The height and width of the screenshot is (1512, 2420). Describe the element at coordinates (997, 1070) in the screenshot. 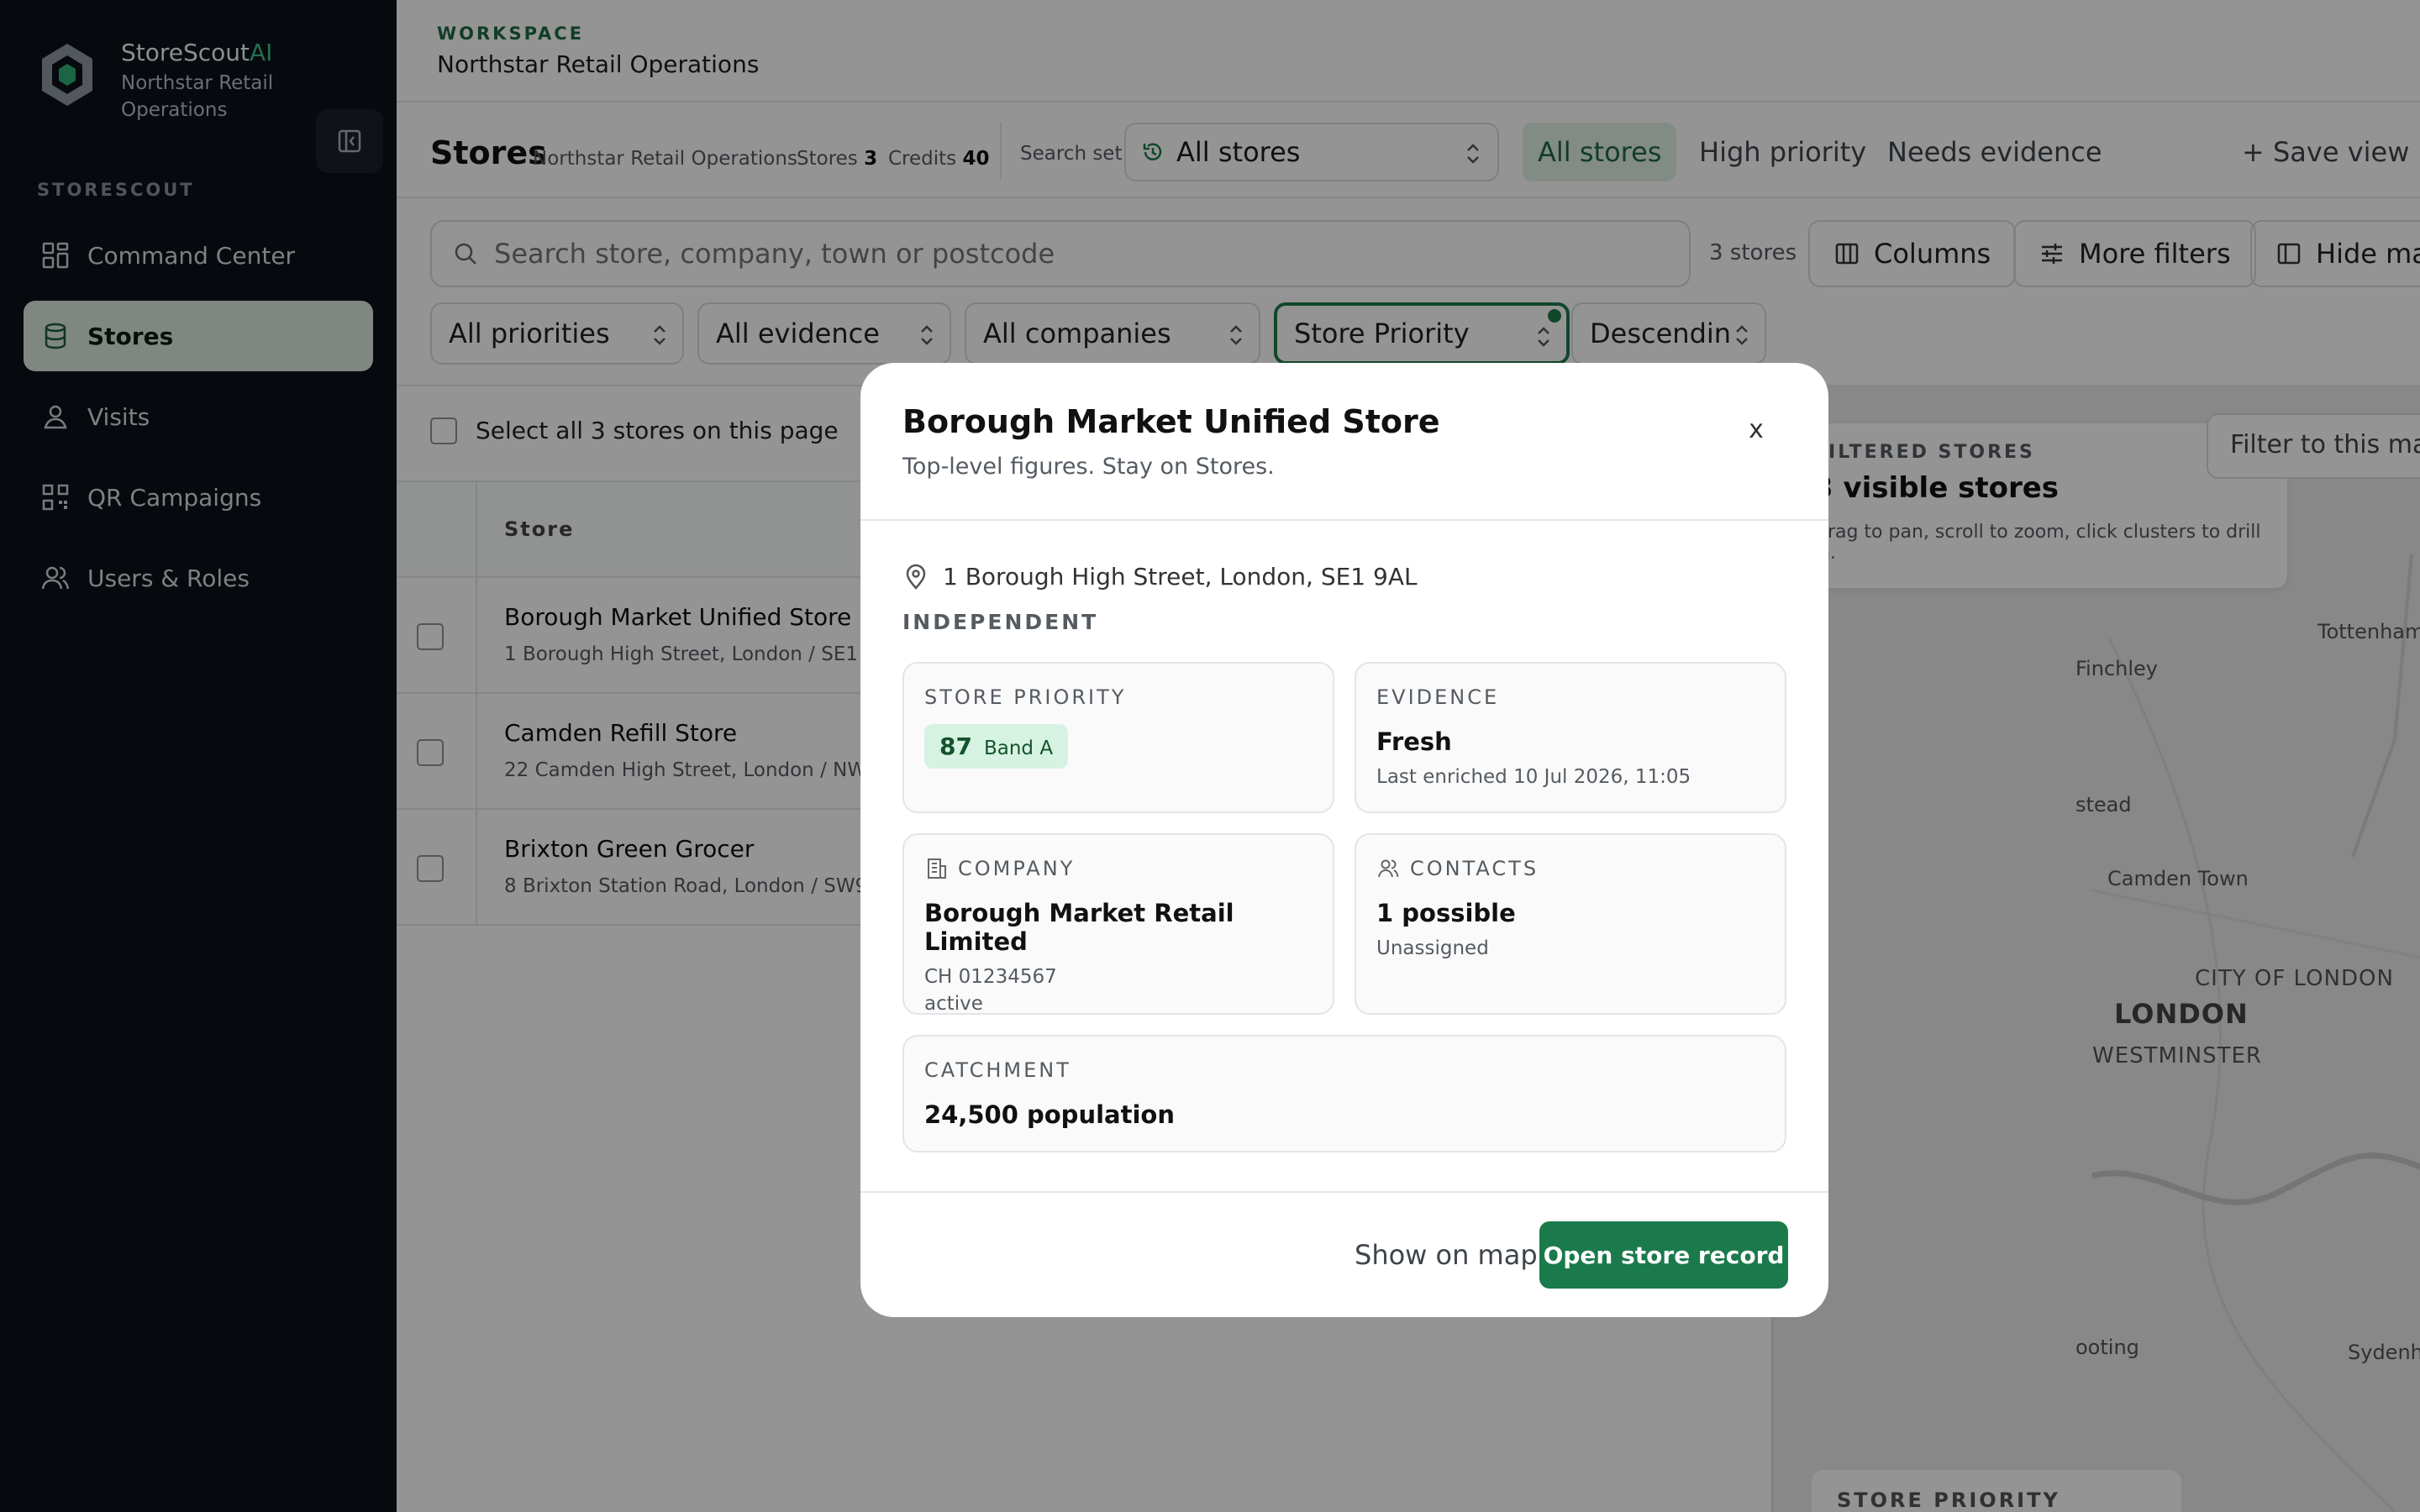

I see `card-label: CATCHMENT` at that location.